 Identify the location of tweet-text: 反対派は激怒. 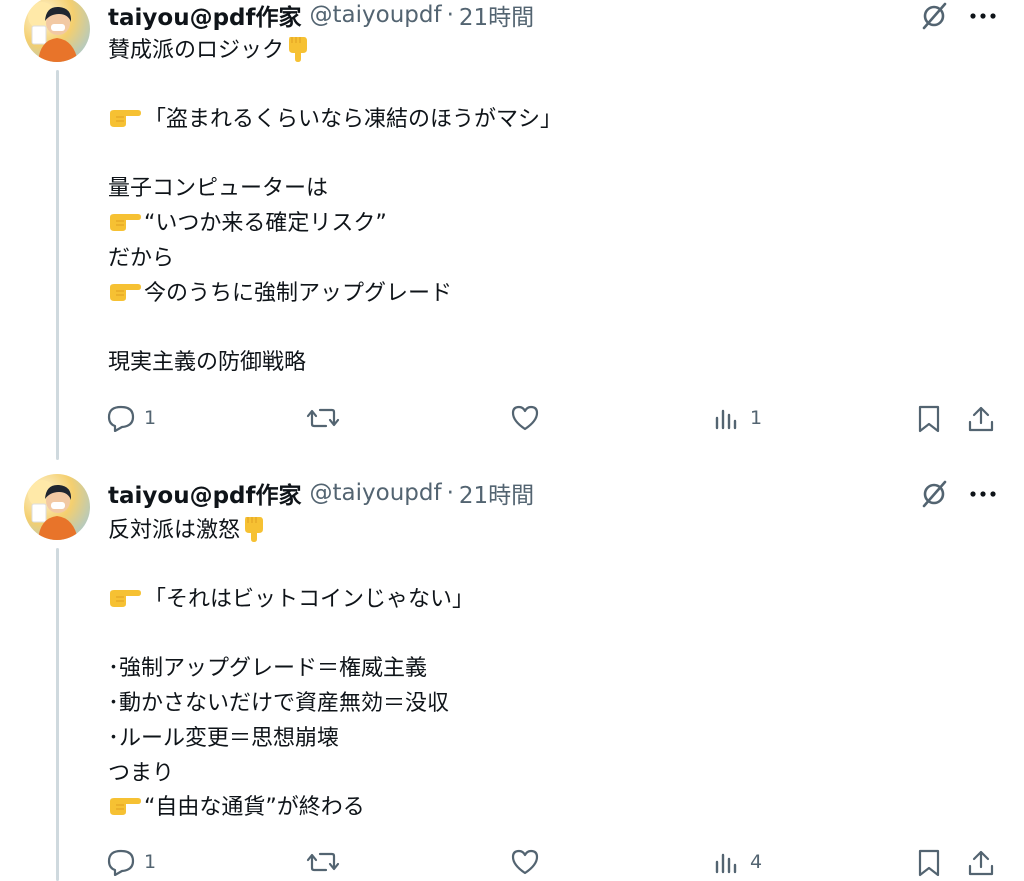
(174, 530).